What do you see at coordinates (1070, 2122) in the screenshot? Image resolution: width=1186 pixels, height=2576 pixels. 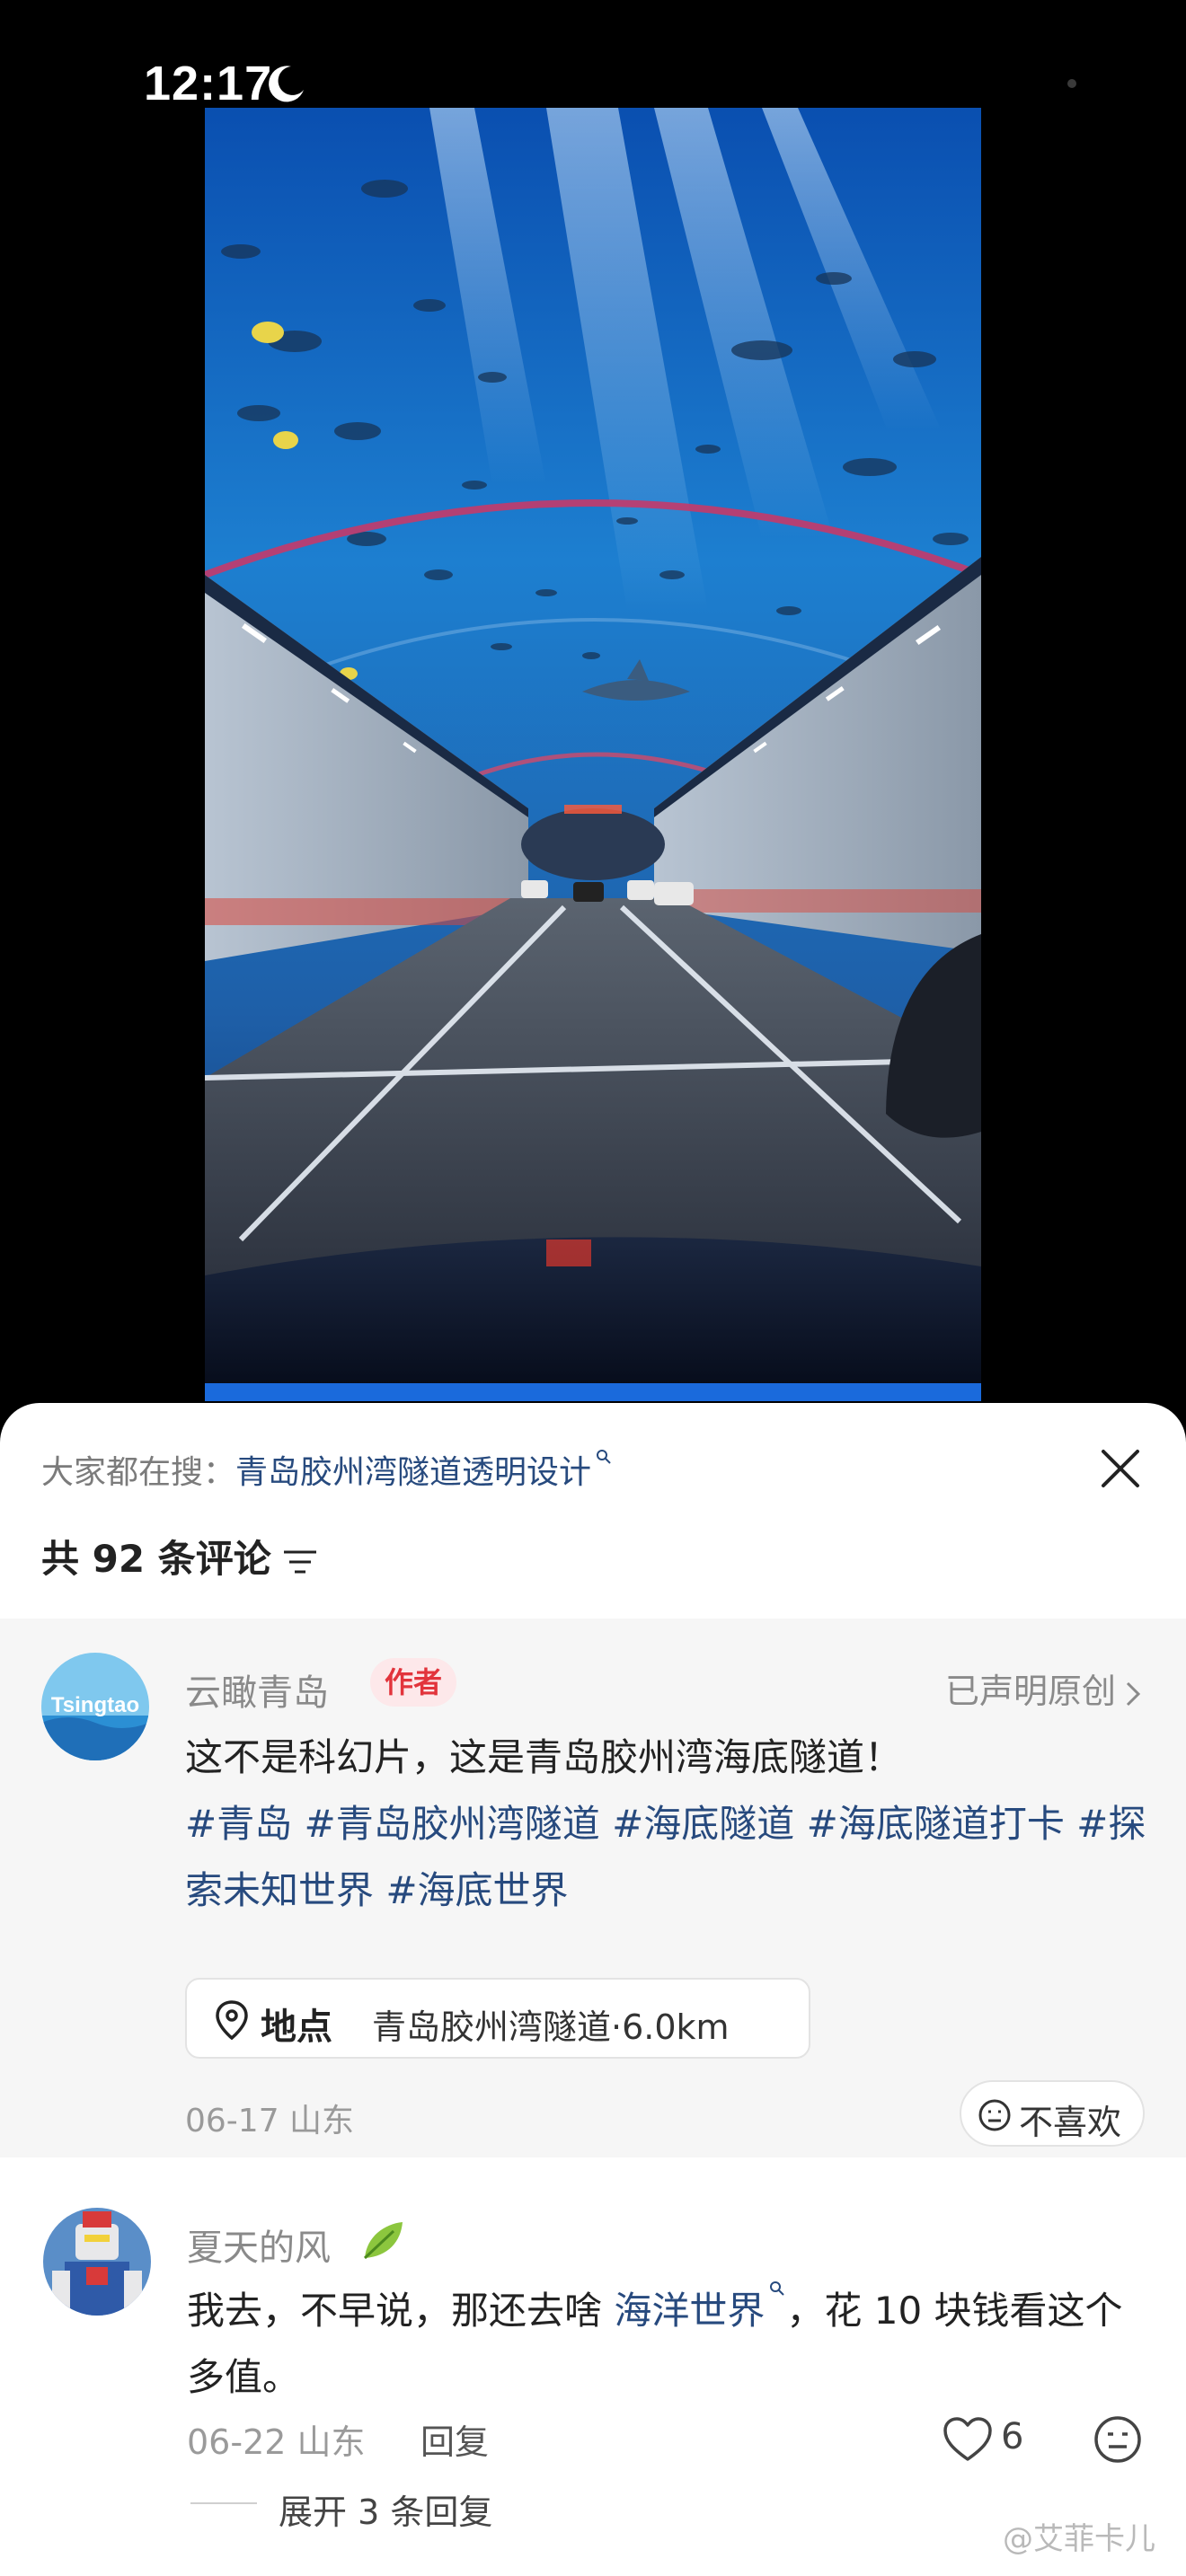 I see `dislike-label: 不喜欢` at bounding box center [1070, 2122].